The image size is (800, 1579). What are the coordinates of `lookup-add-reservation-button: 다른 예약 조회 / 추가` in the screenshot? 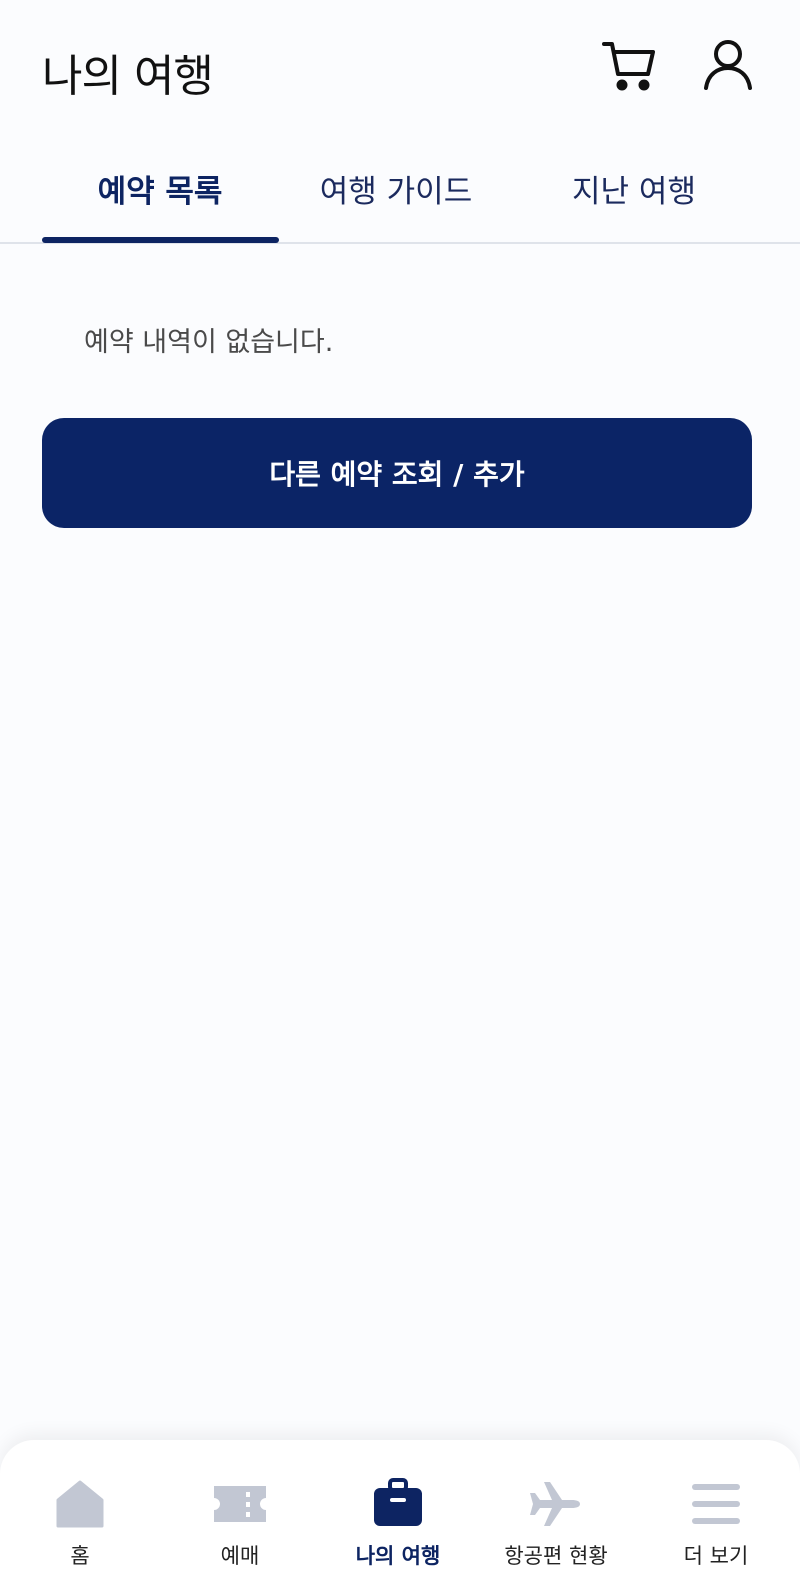 It's located at (397, 473).